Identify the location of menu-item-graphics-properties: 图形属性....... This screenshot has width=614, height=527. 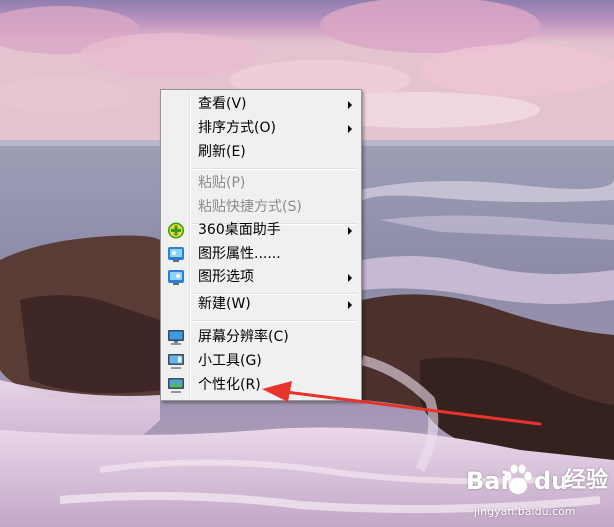
(261, 254).